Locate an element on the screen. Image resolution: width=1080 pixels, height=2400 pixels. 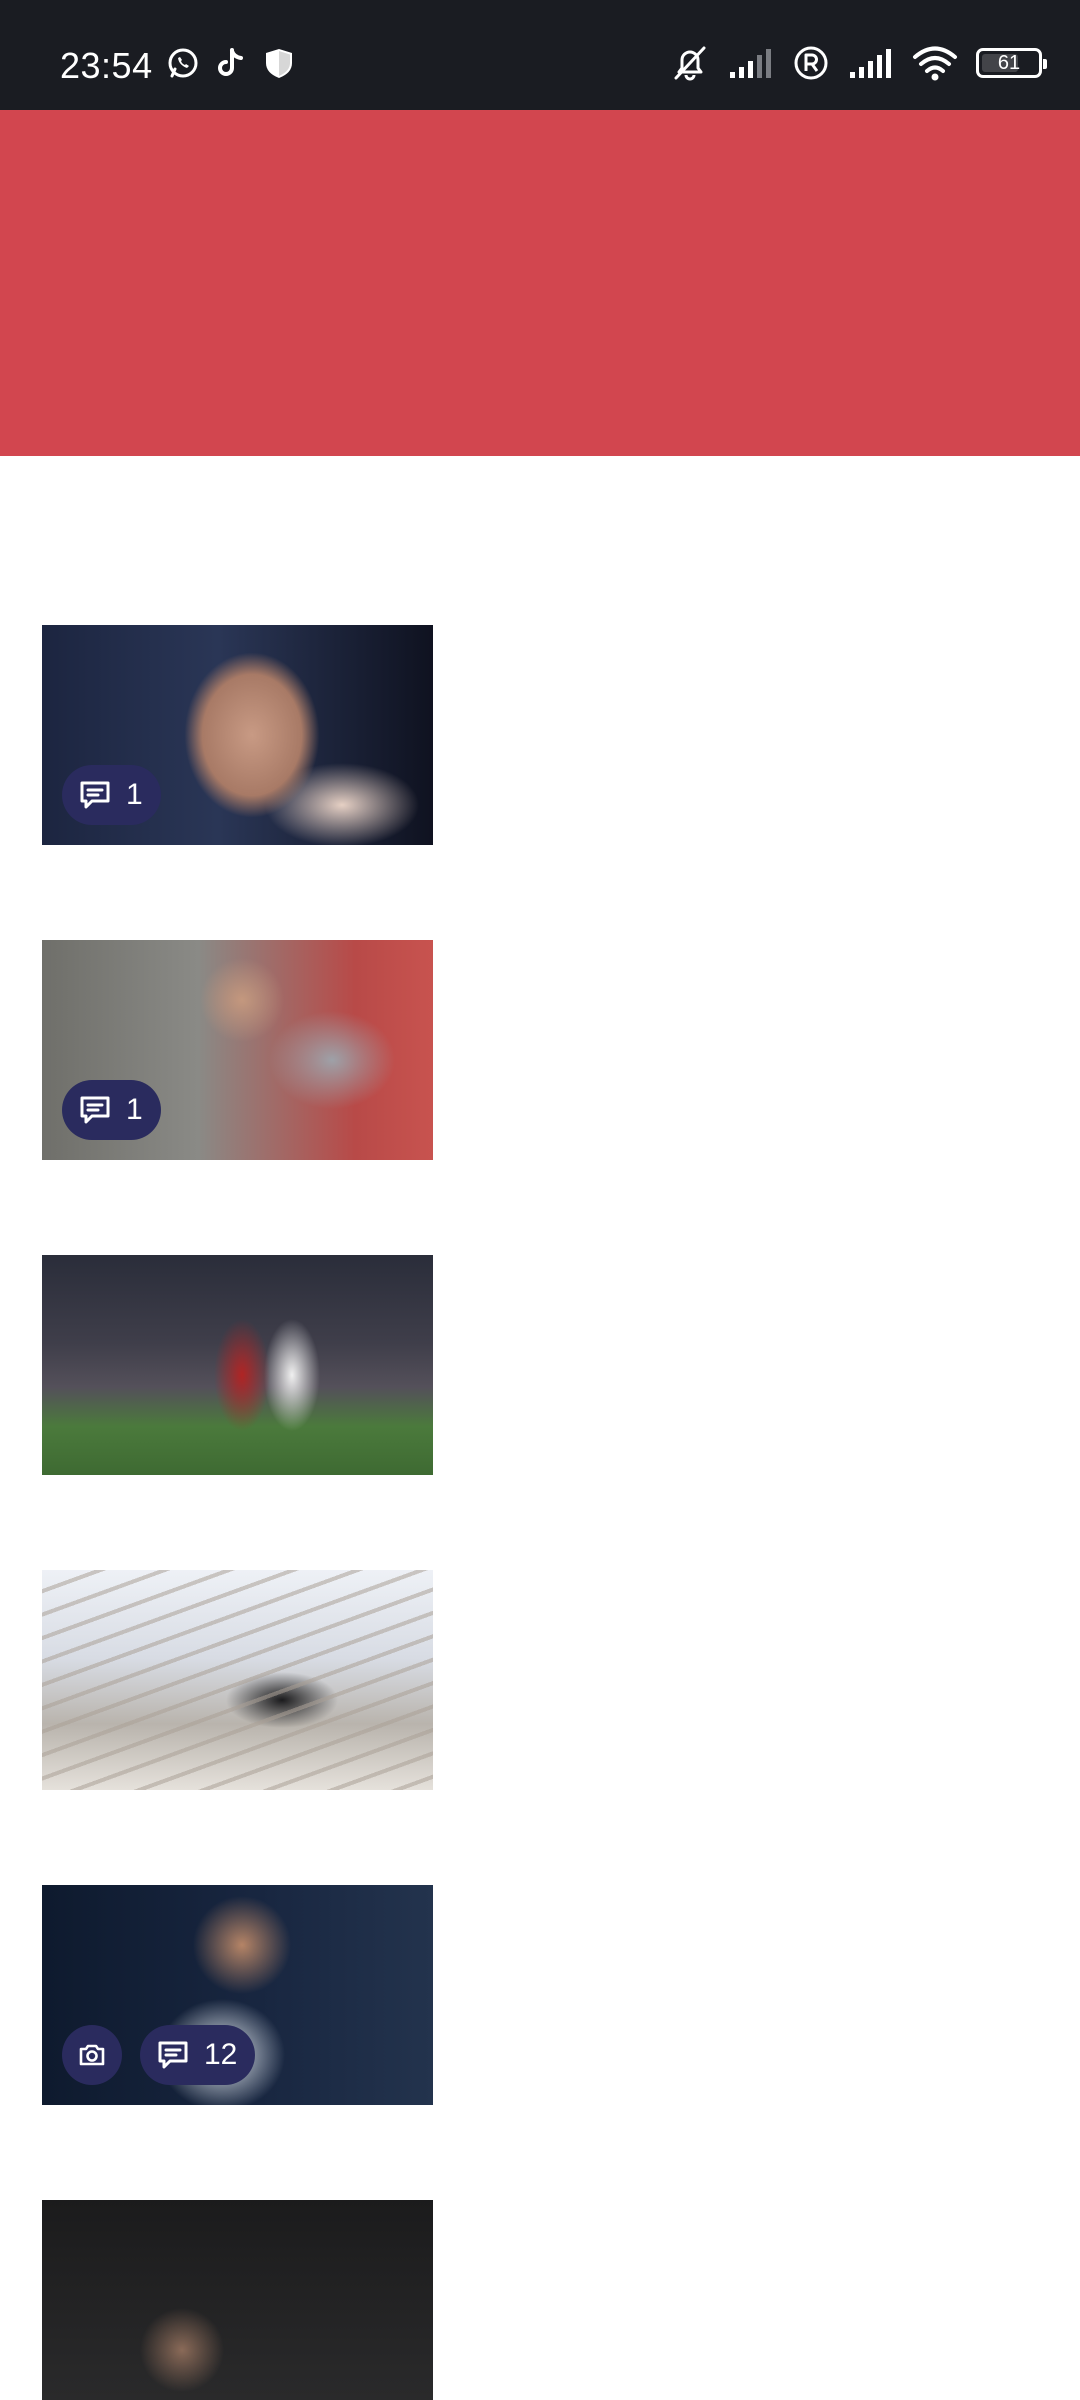
player-raising-arm-photo is located at coordinates (237, 2300).